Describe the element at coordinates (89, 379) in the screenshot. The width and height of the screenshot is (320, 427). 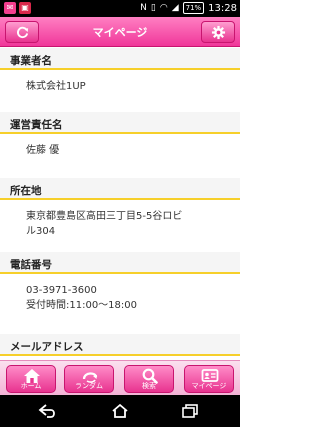
I see `tab-random: ランダム` at that location.